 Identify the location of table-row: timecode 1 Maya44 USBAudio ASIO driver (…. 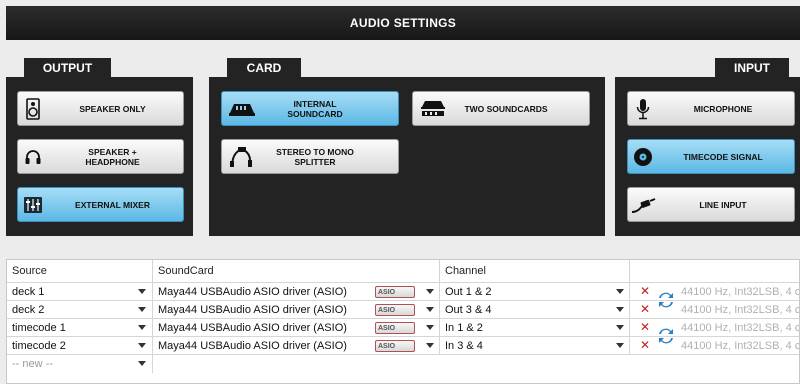
(403, 327).